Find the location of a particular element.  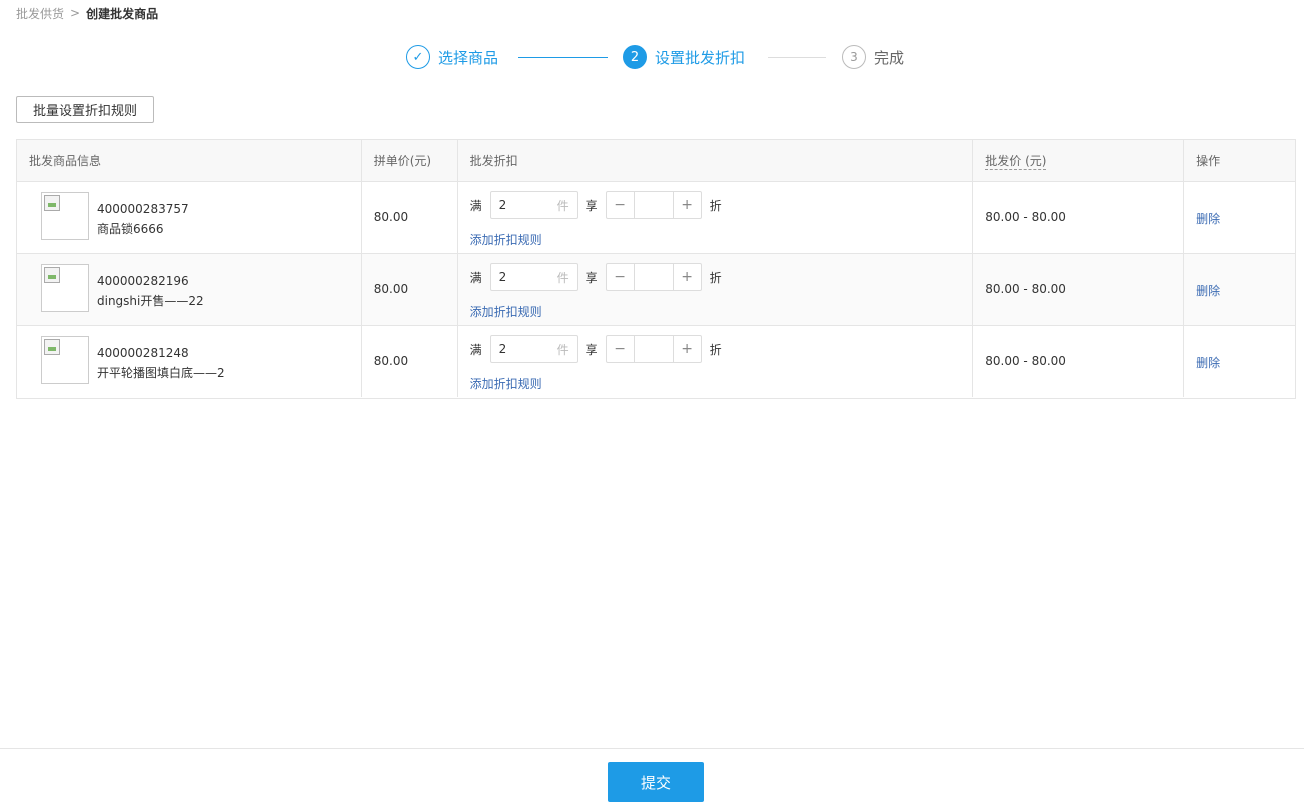

check-icon: ✓ is located at coordinates (418, 57).